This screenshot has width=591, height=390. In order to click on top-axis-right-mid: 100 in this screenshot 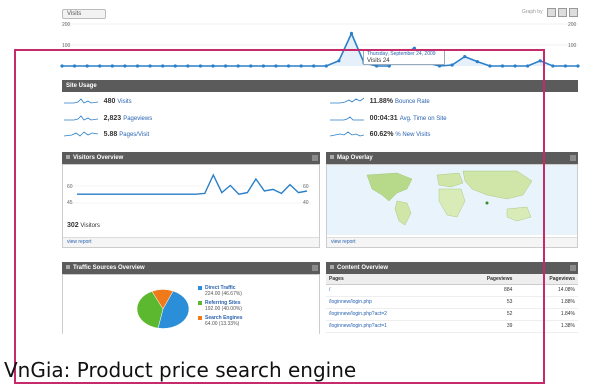, I will do `click(572, 46)`.